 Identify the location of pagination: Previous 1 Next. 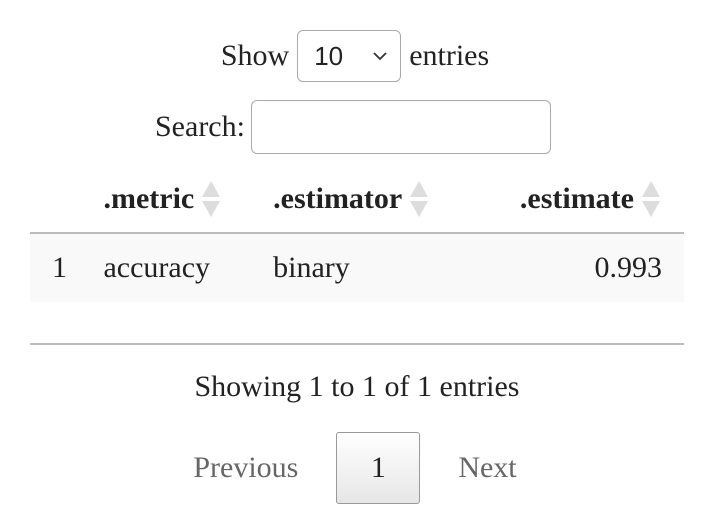
(355, 468).